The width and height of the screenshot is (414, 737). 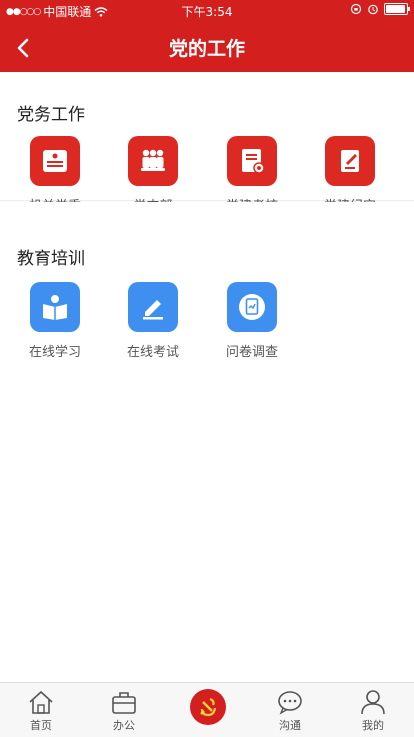 What do you see at coordinates (51, 115) in the screenshot?
I see `section-title: 党务工作` at bounding box center [51, 115].